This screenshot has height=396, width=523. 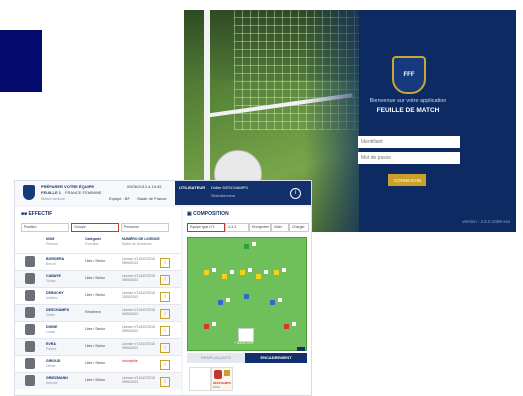 What do you see at coordinates (95, 227) in the screenshot?
I see `filter-group: Groupe` at bounding box center [95, 227].